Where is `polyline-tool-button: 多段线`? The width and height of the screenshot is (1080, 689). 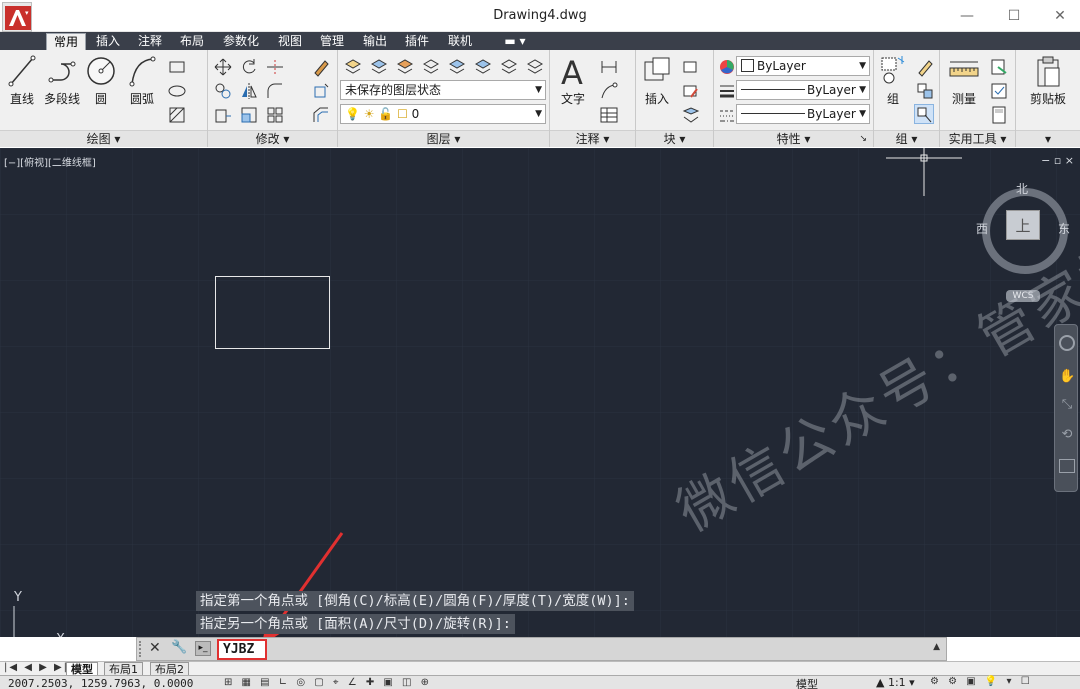
polyline-tool-button: 多段线 is located at coordinates (62, 80).